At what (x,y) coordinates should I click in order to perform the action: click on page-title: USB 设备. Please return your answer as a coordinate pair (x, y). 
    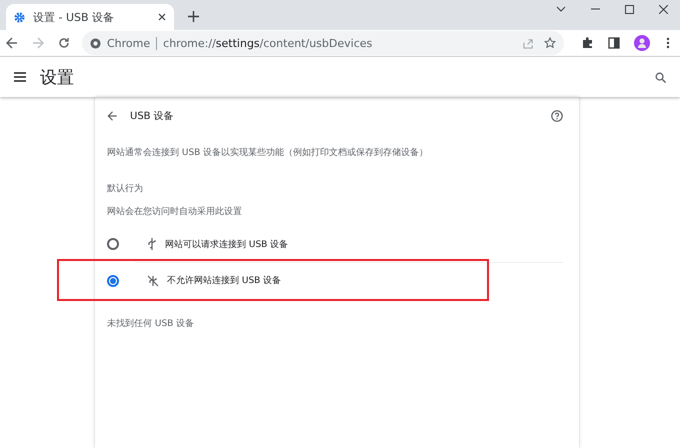
    Looking at the image, I should click on (152, 116).